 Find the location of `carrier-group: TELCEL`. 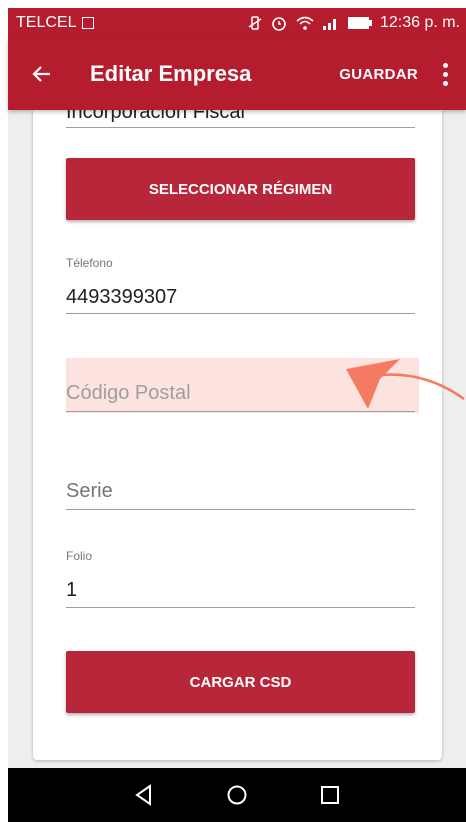

carrier-group: TELCEL is located at coordinates (55, 23).